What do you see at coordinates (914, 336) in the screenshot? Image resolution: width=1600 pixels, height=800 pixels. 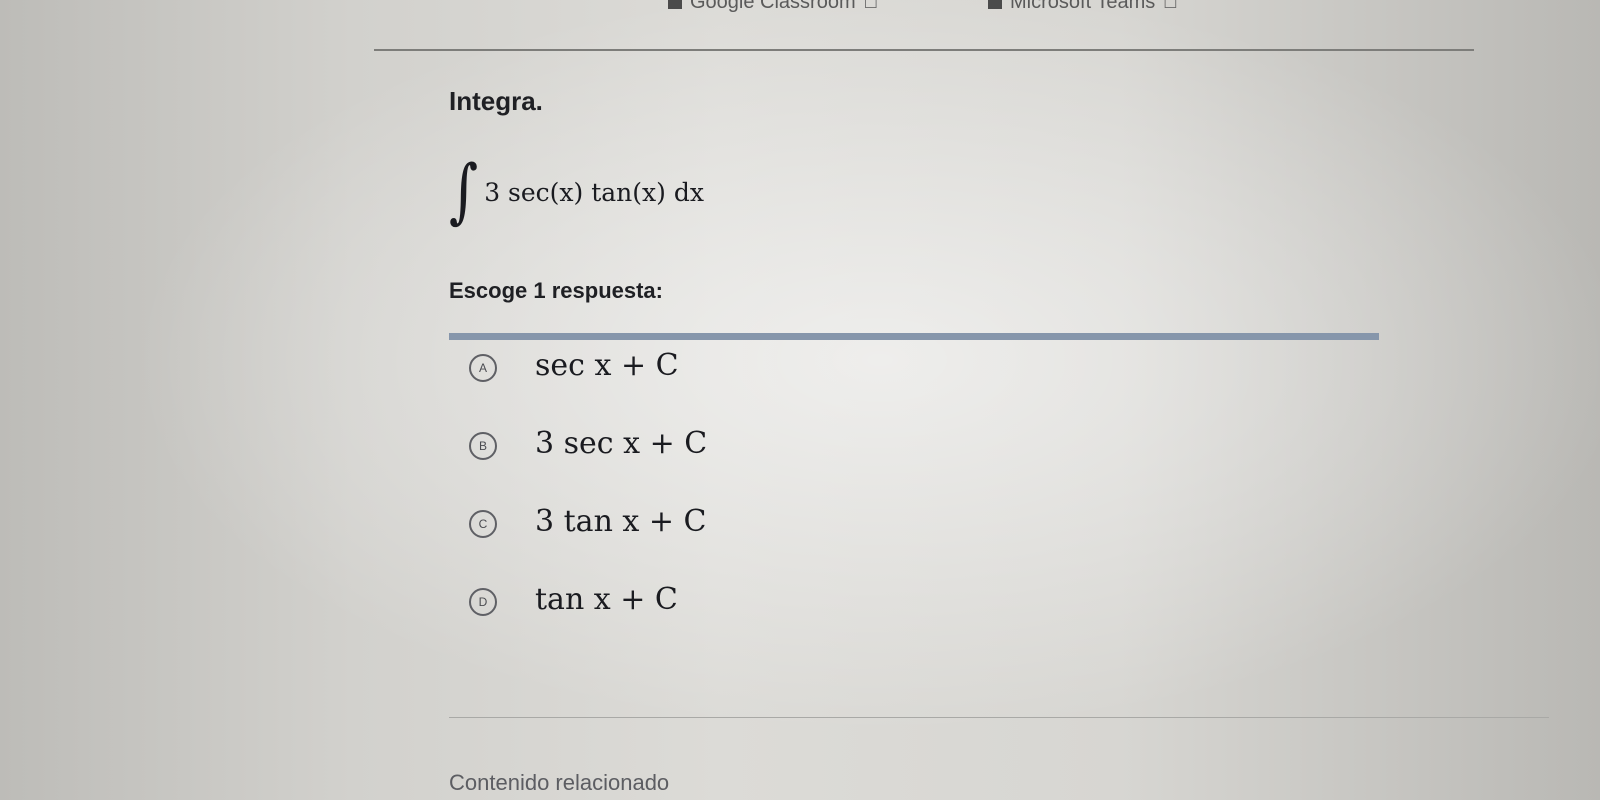 I see `choices-divider` at bounding box center [914, 336].